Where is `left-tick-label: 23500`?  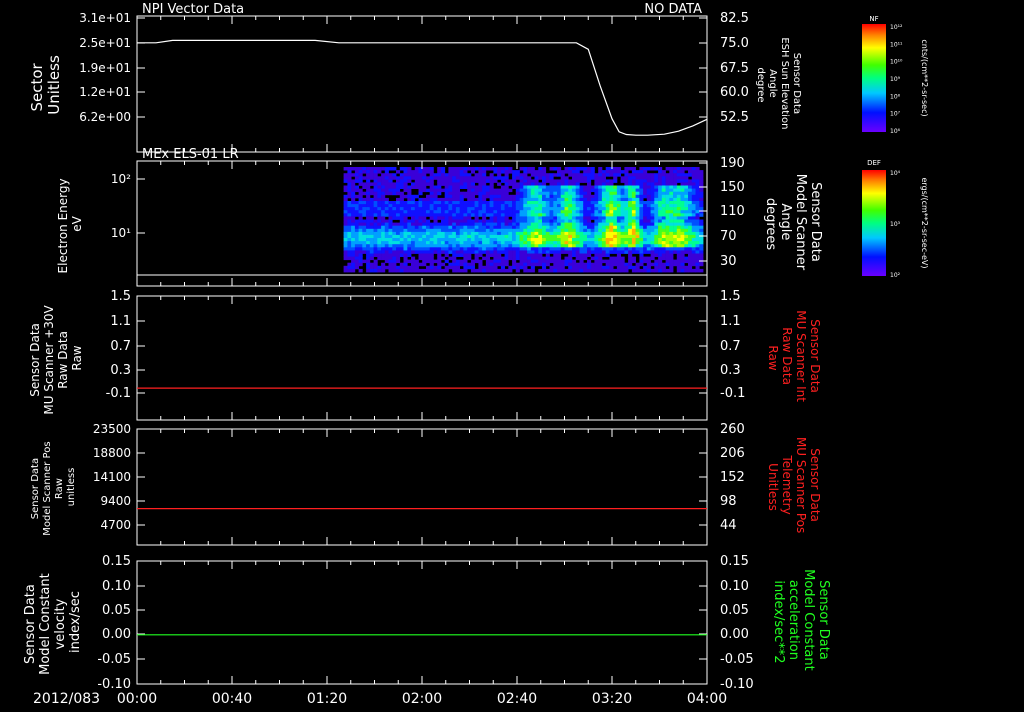 left-tick-label: 23500 is located at coordinates (112, 429).